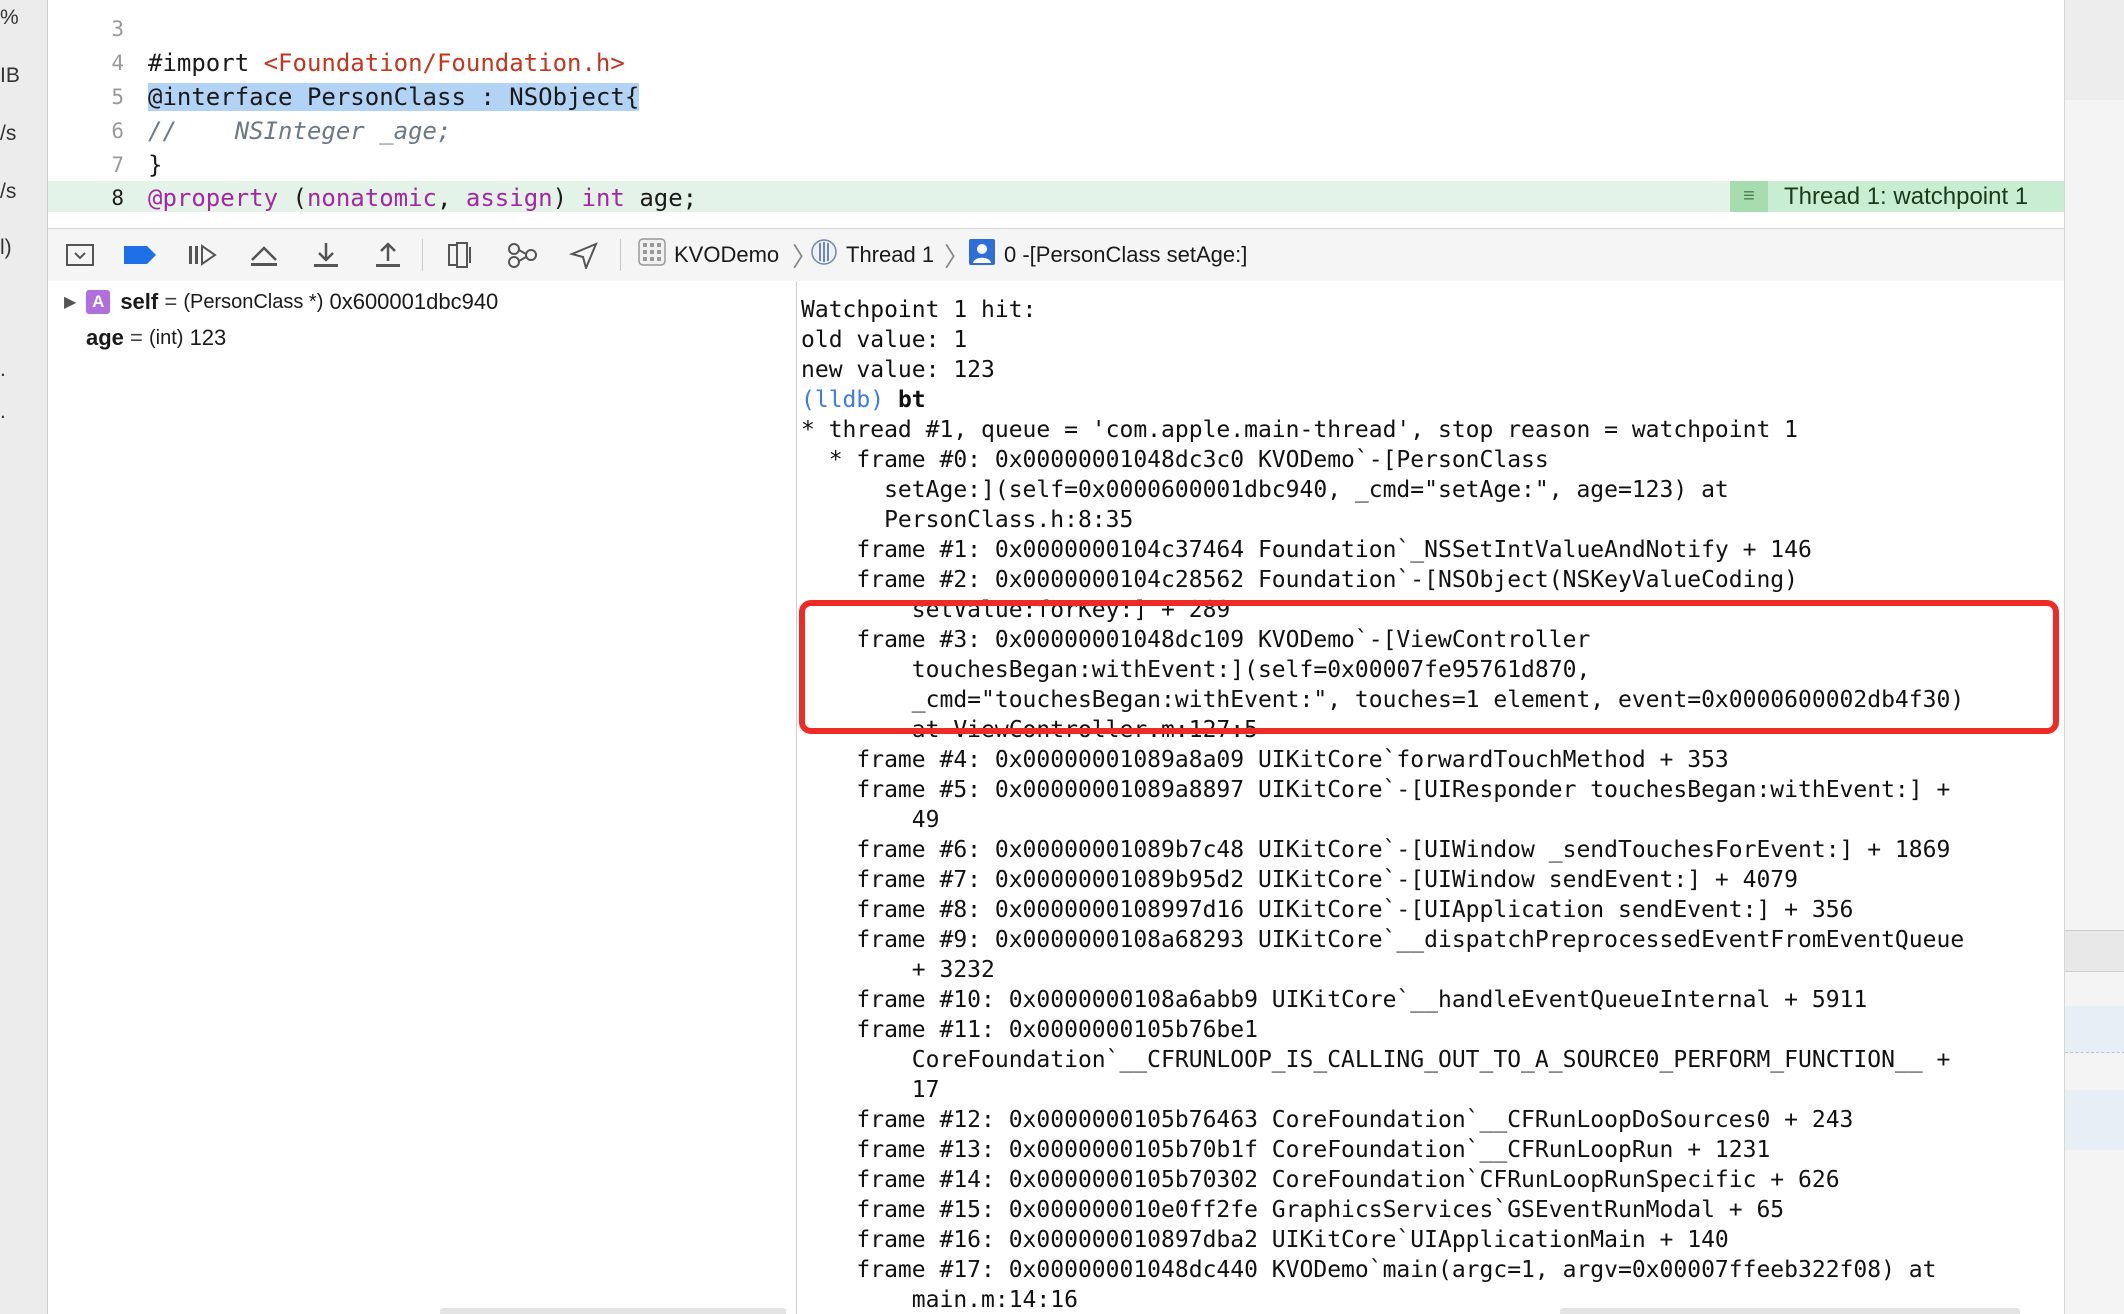  What do you see at coordinates (451, 198) in the screenshot?
I see `code-token: ,` at bounding box center [451, 198].